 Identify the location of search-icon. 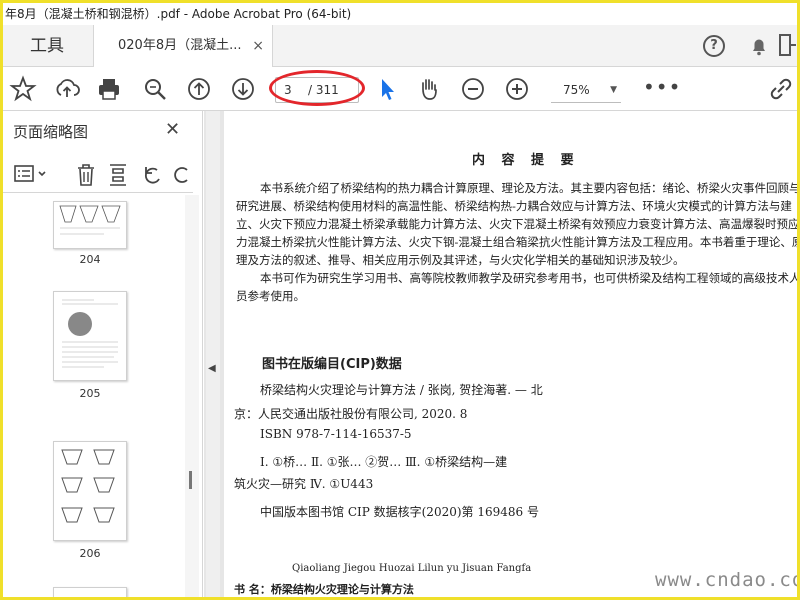
(155, 89).